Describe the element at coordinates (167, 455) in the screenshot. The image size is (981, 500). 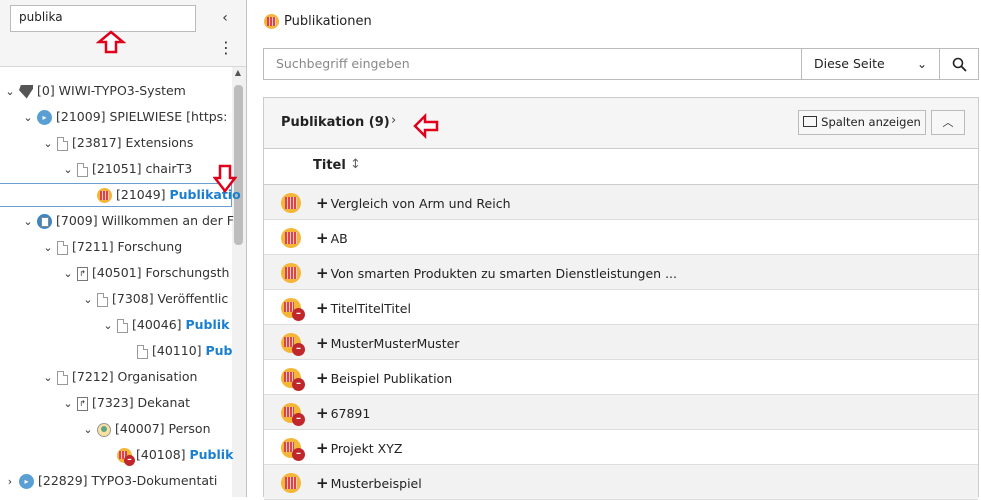
I see `tree-node: [40108] Publik` at that location.